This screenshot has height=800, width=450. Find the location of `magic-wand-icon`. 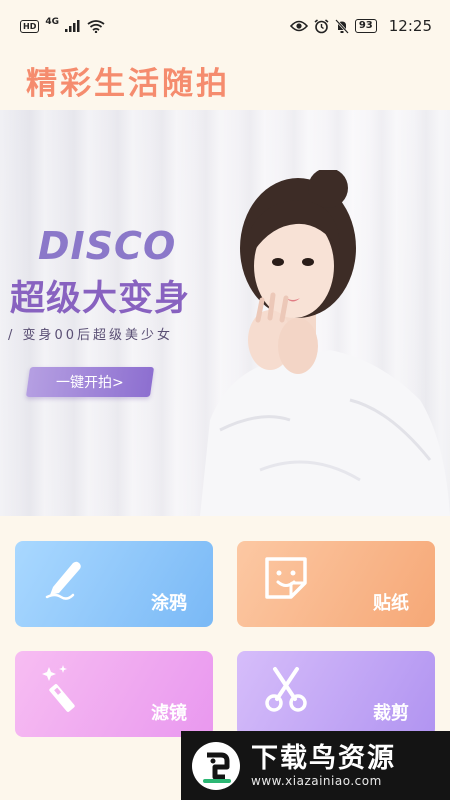

magic-wand-icon is located at coordinates (58, 688).